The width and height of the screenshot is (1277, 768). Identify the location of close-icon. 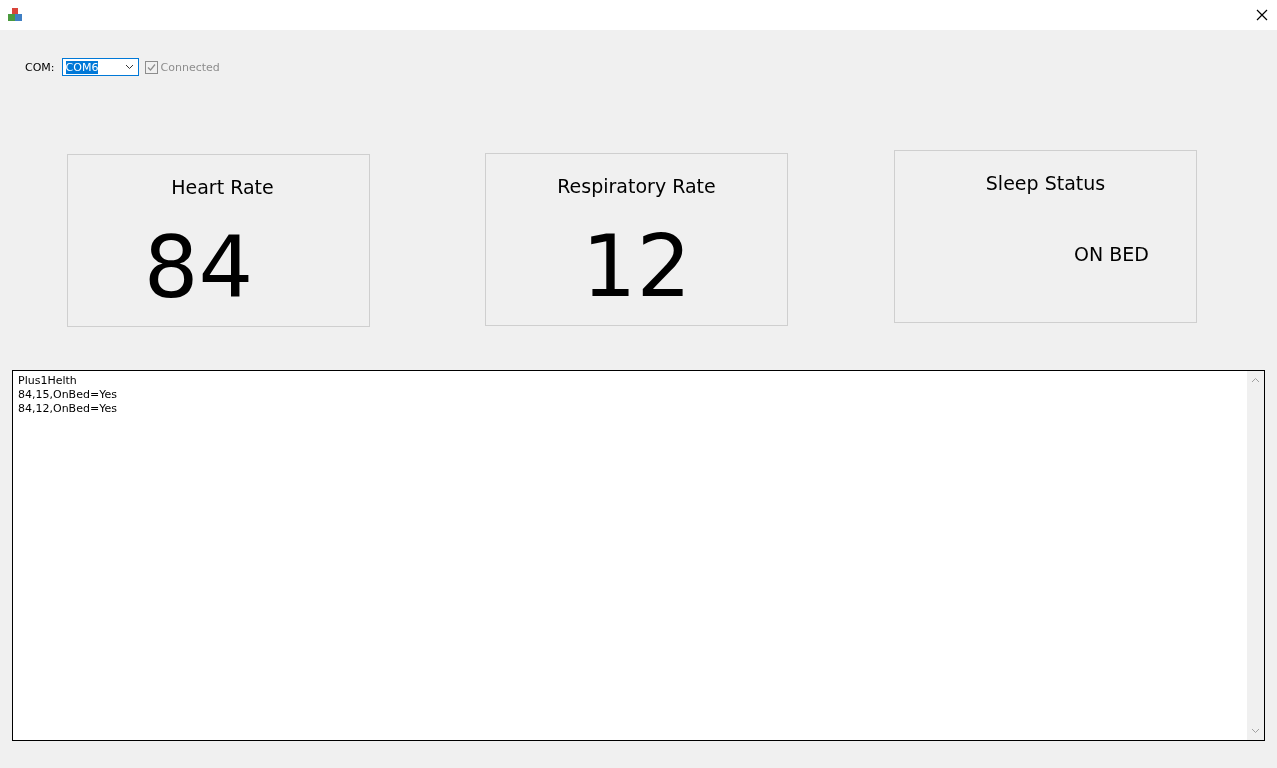
(1262, 15).